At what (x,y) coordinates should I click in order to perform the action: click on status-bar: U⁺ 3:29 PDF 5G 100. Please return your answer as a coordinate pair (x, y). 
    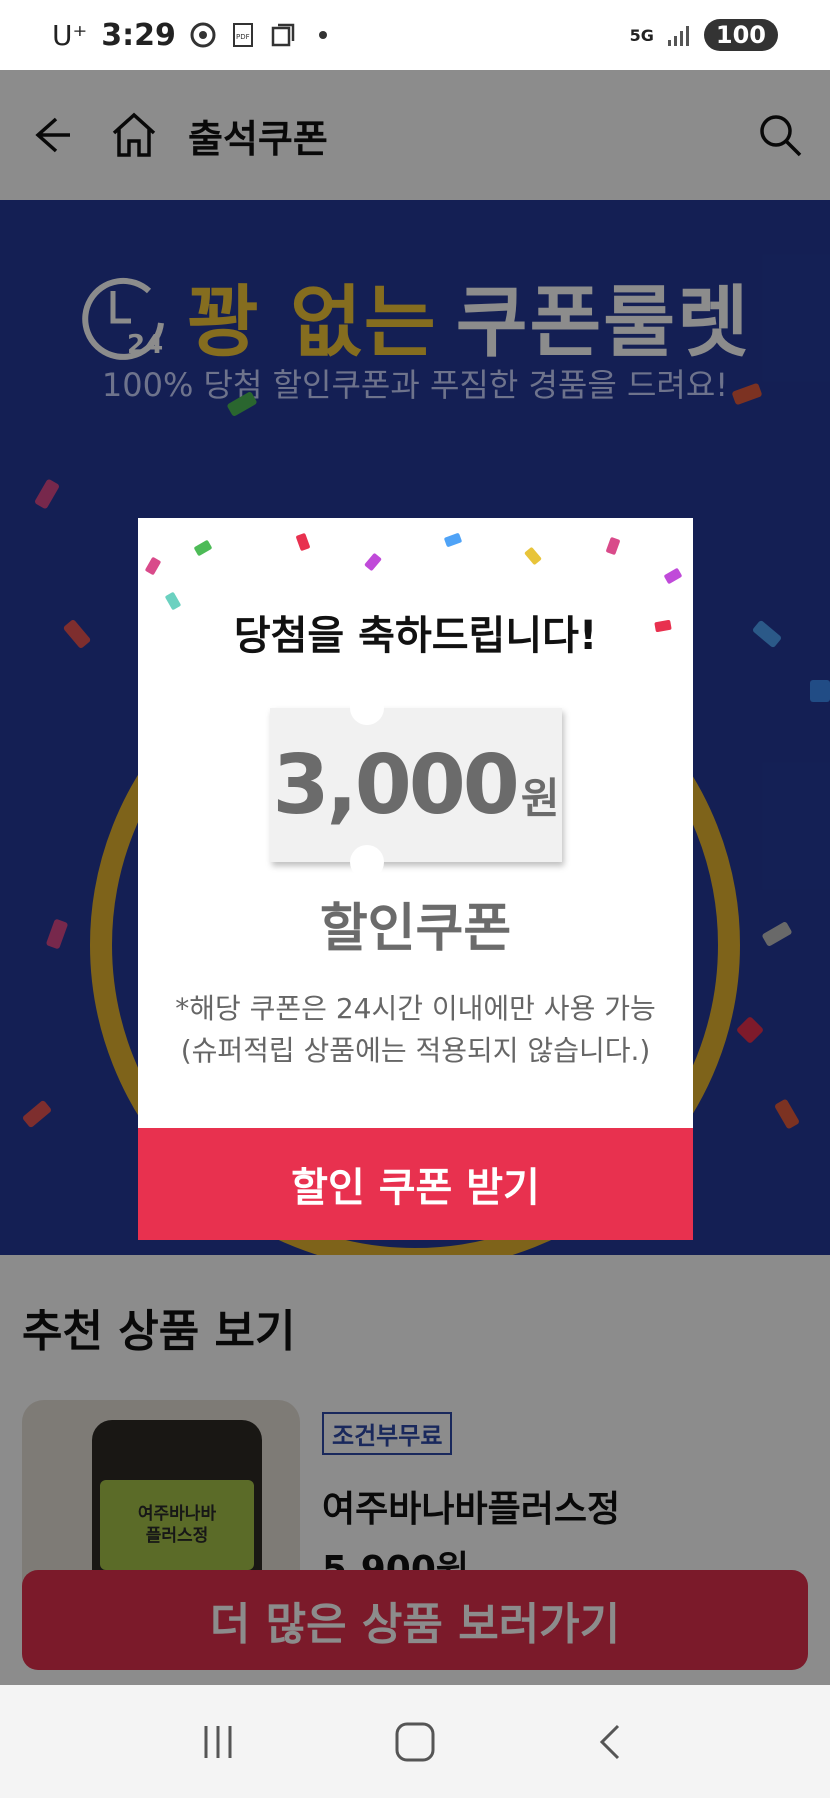
    Looking at the image, I should click on (415, 35).